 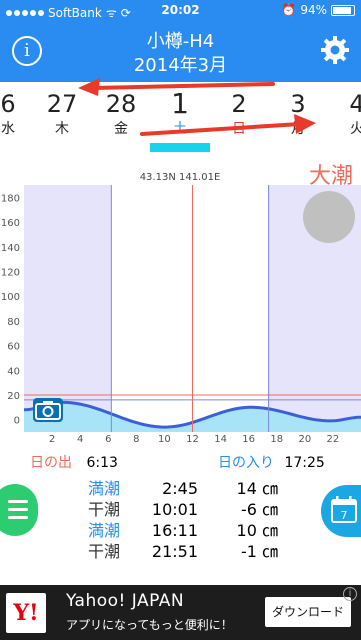 I want to click on x-tick-label: 2, so click(x=52, y=439).